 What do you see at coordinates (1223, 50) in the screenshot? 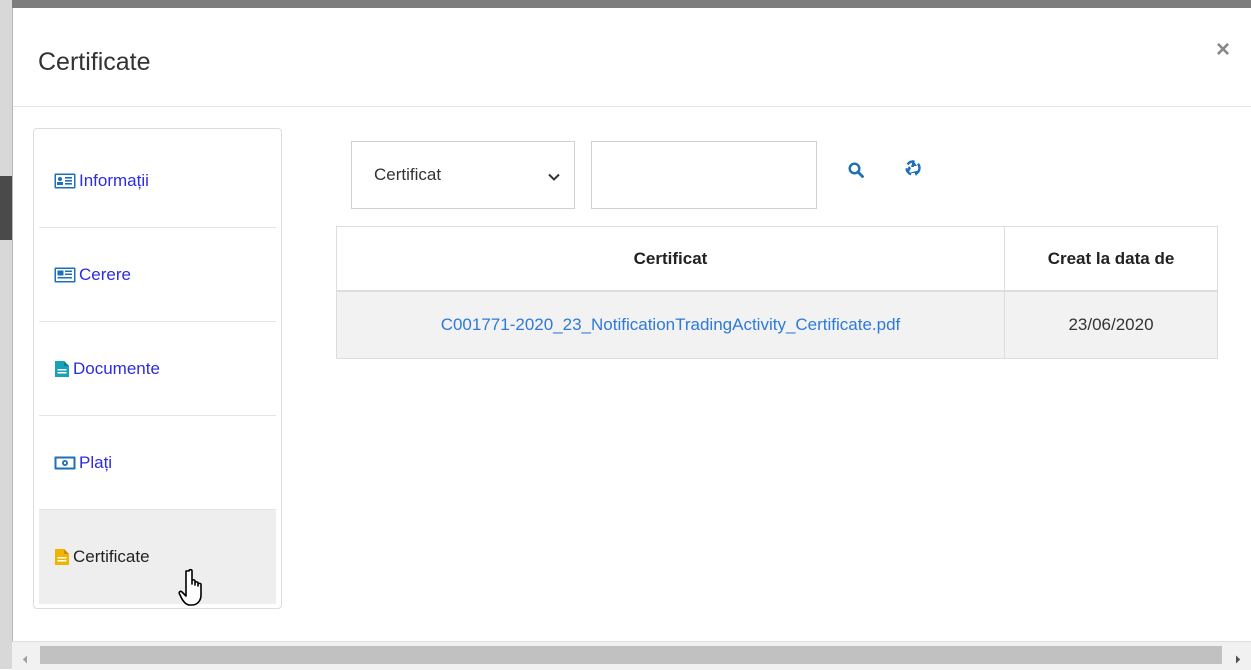
I see `close-button: ×` at bounding box center [1223, 50].